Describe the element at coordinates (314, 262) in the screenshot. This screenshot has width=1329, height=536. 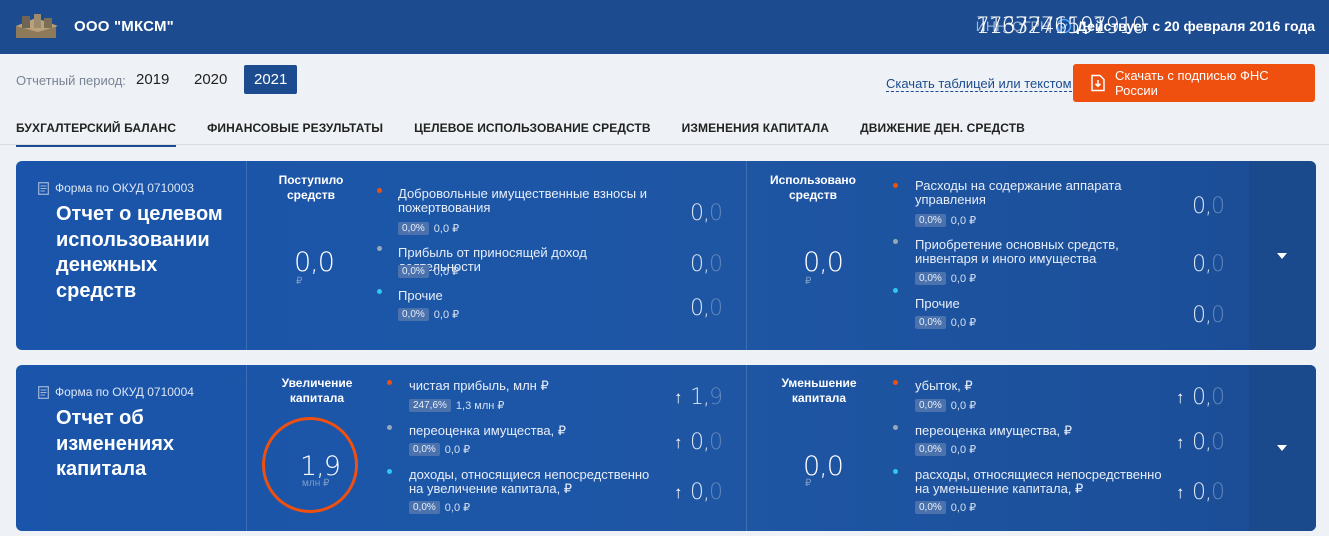
I see `income-total: 0,0` at that location.